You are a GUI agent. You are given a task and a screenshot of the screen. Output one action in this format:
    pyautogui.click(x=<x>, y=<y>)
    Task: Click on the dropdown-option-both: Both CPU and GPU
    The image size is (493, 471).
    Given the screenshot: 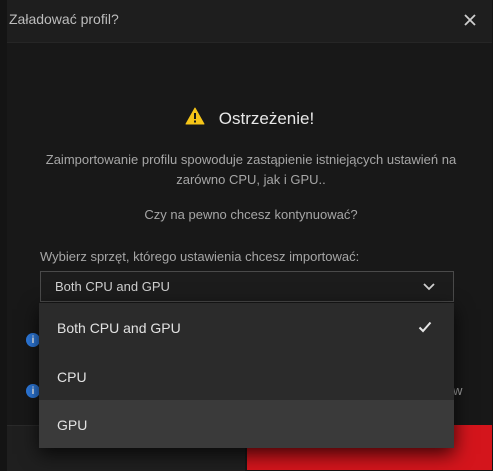 What is the action you would take?
    pyautogui.click(x=246, y=327)
    